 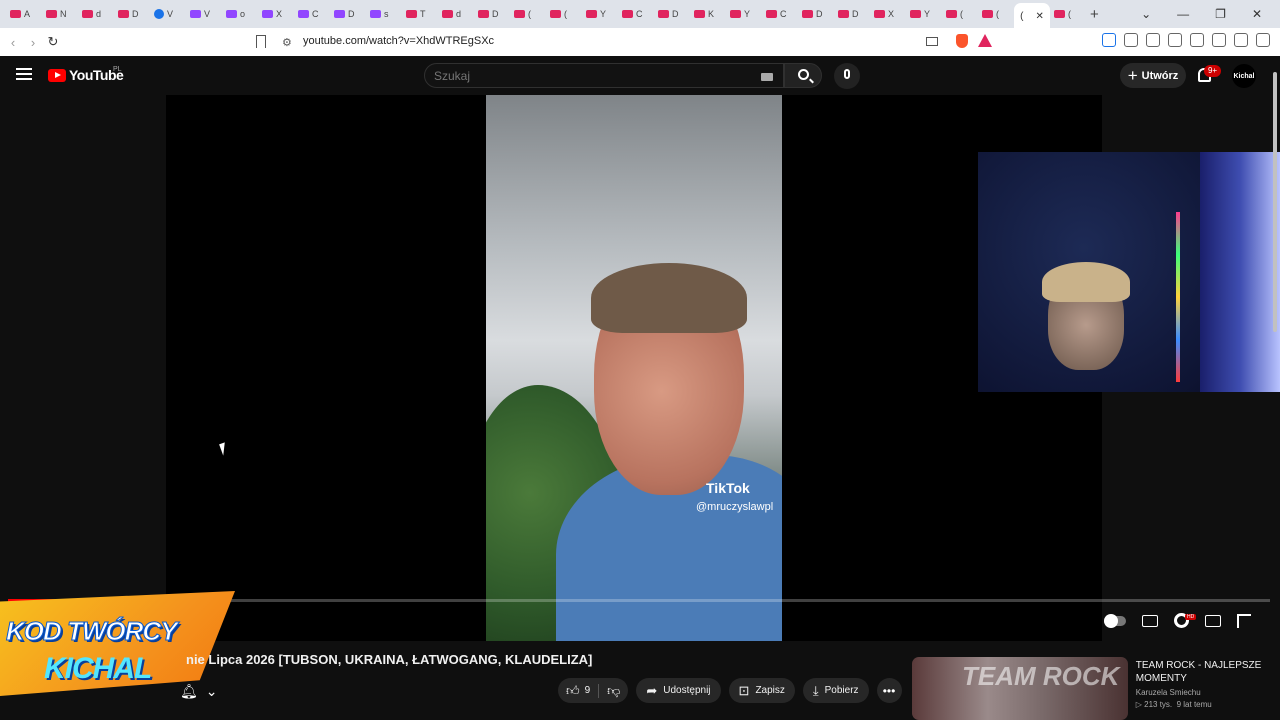 What do you see at coordinates (240, 14) in the screenshot?
I see `browser-tab: o` at bounding box center [240, 14].